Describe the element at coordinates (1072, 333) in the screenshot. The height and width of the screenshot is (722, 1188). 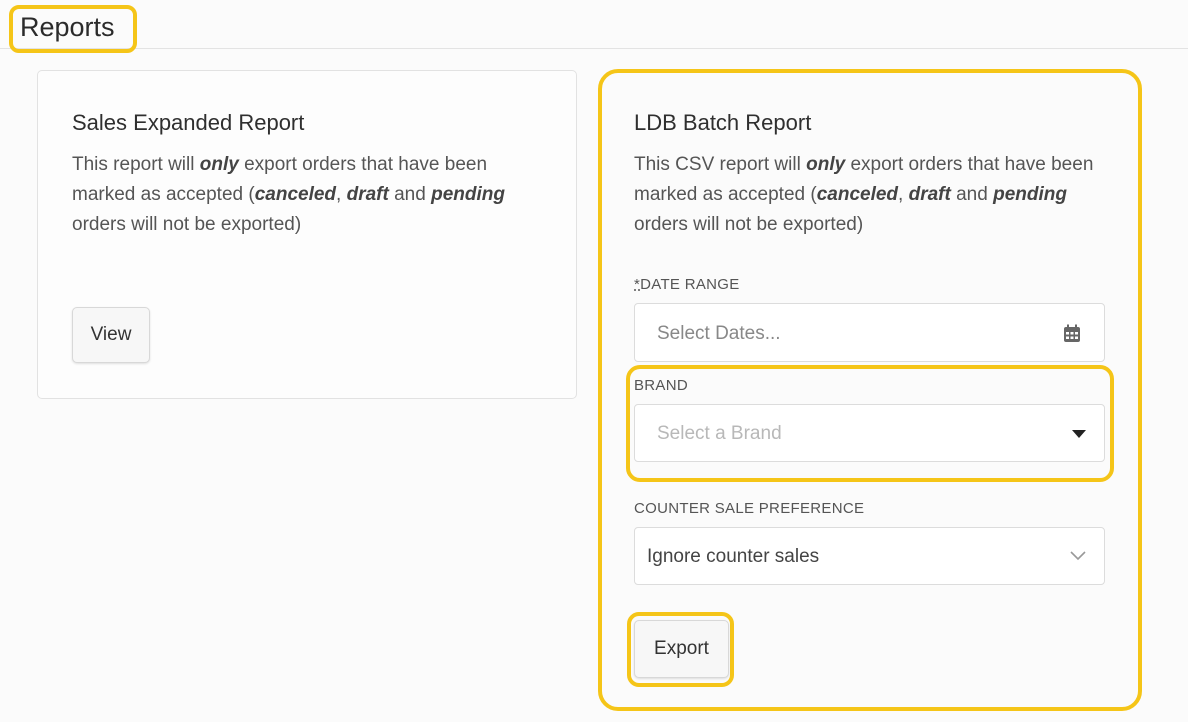
I see `calendar-icon` at that location.